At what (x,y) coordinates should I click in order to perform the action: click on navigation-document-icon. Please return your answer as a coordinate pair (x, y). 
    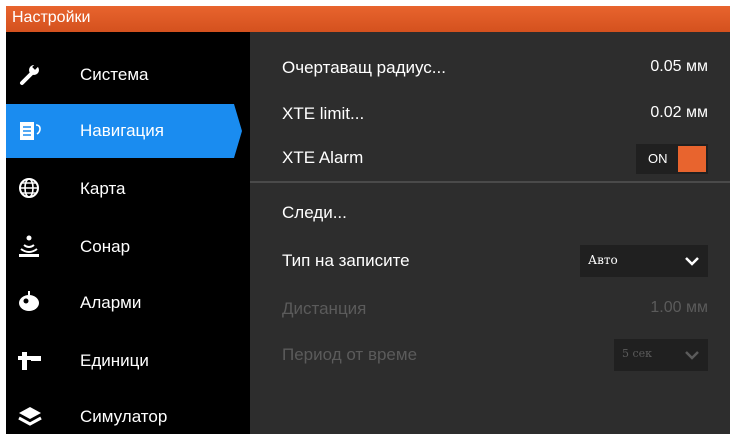
    Looking at the image, I should click on (30, 131).